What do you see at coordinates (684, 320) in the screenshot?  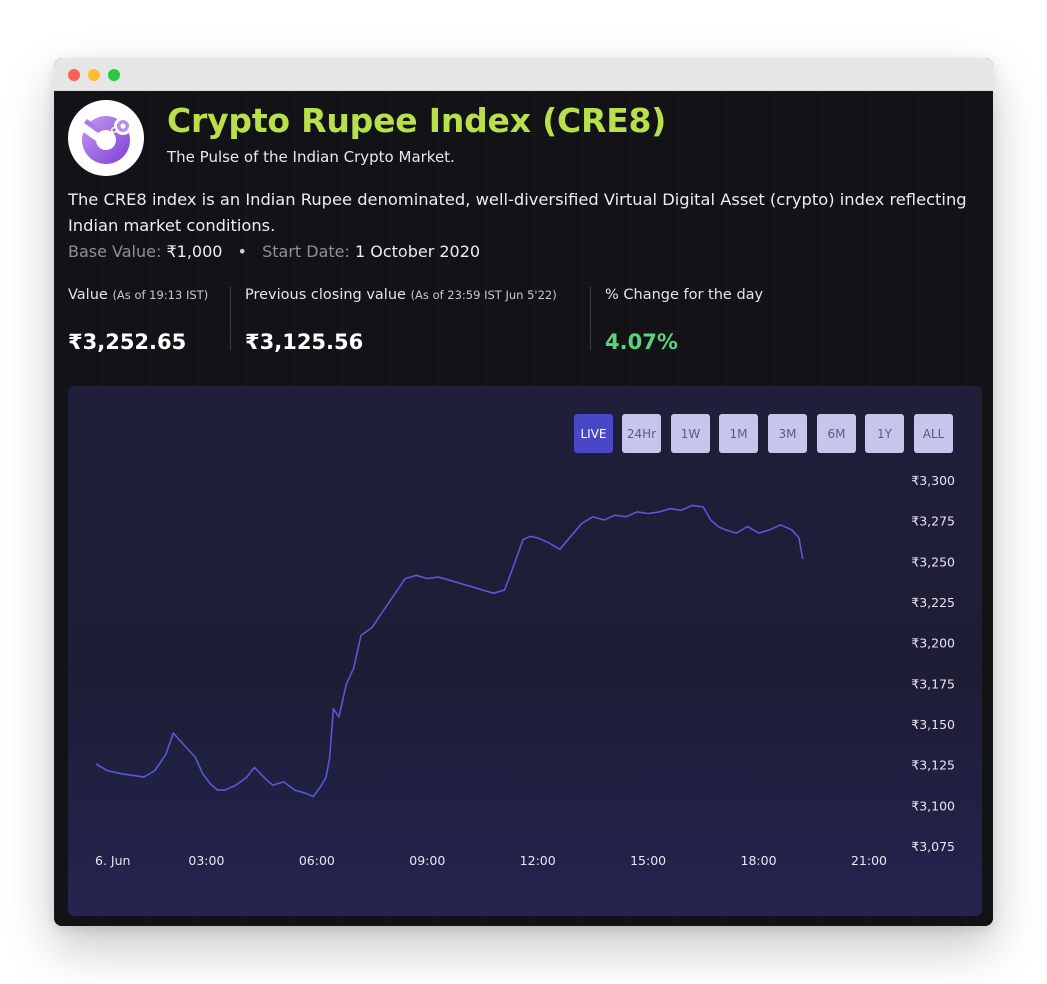 I see `day-change-stat: % Change for the day 4.07%` at bounding box center [684, 320].